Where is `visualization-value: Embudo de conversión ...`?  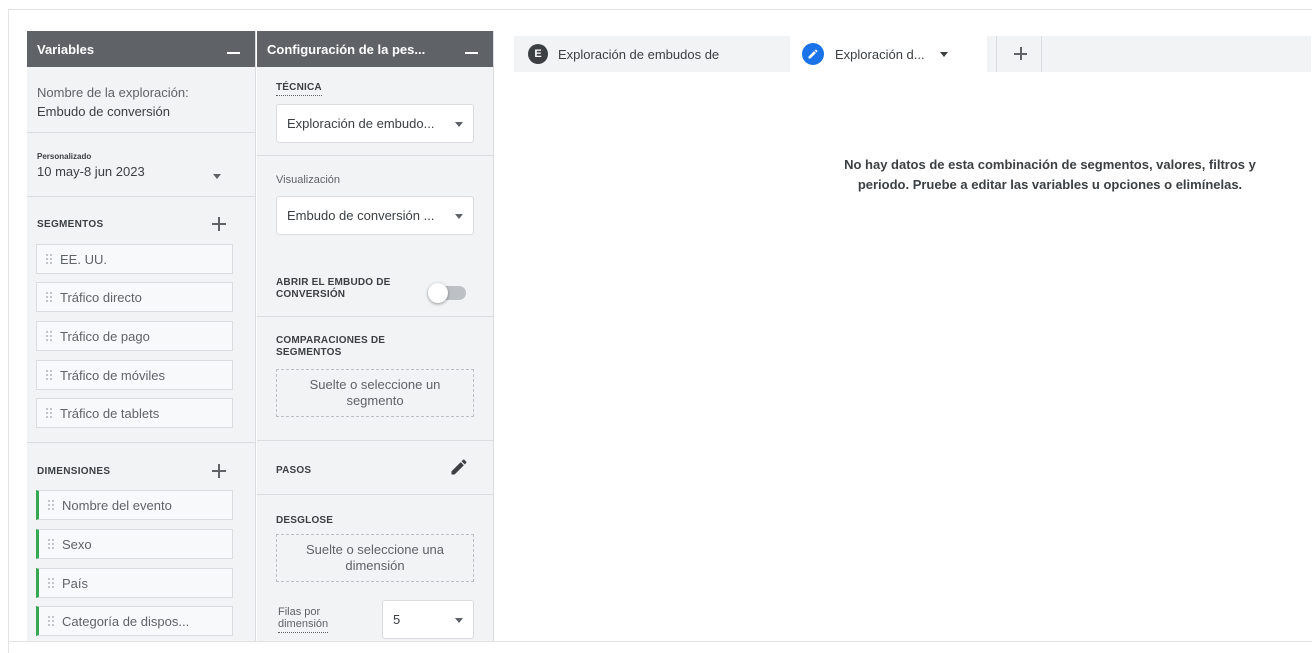 visualization-value: Embudo de conversión ... is located at coordinates (361, 215).